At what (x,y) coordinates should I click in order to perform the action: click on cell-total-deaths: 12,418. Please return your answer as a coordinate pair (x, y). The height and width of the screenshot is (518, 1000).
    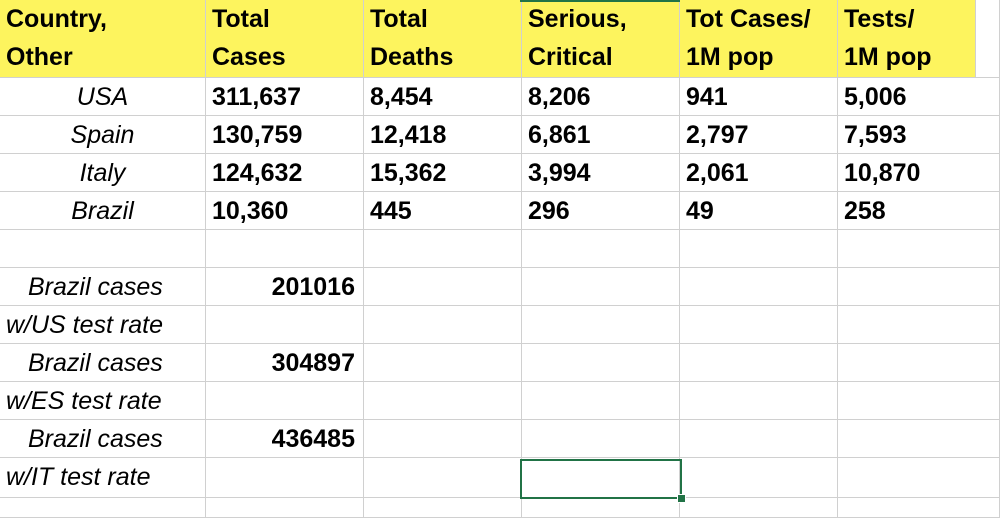
    Looking at the image, I should click on (443, 135).